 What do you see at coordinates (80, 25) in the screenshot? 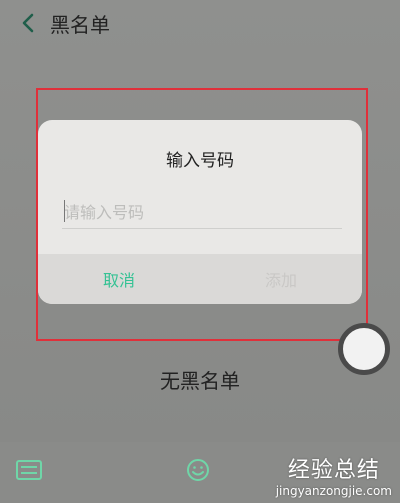
I see `page-title: 黑名单` at bounding box center [80, 25].